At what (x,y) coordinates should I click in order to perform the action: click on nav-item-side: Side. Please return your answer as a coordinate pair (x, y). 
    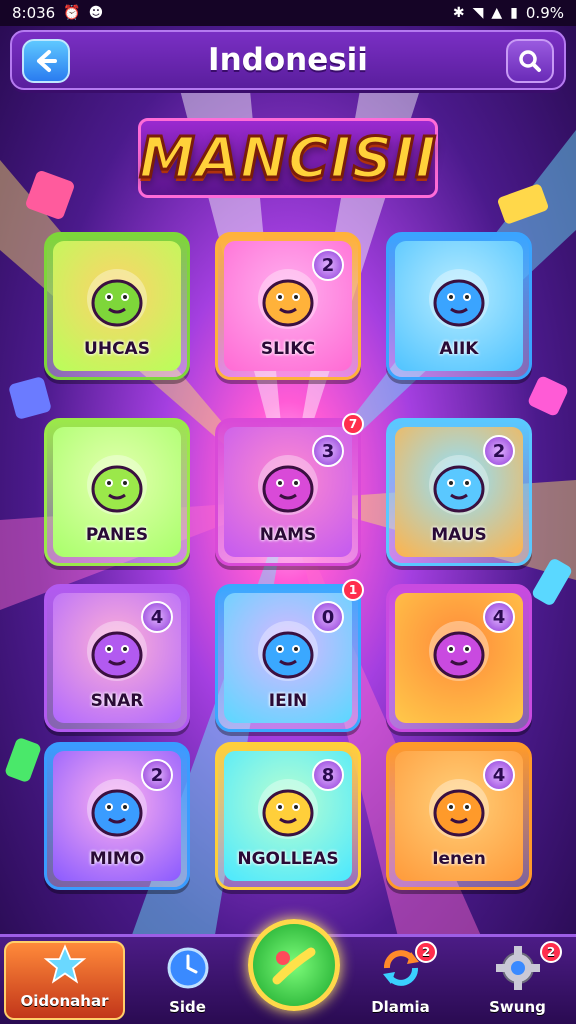
    Looking at the image, I should click on (187, 980).